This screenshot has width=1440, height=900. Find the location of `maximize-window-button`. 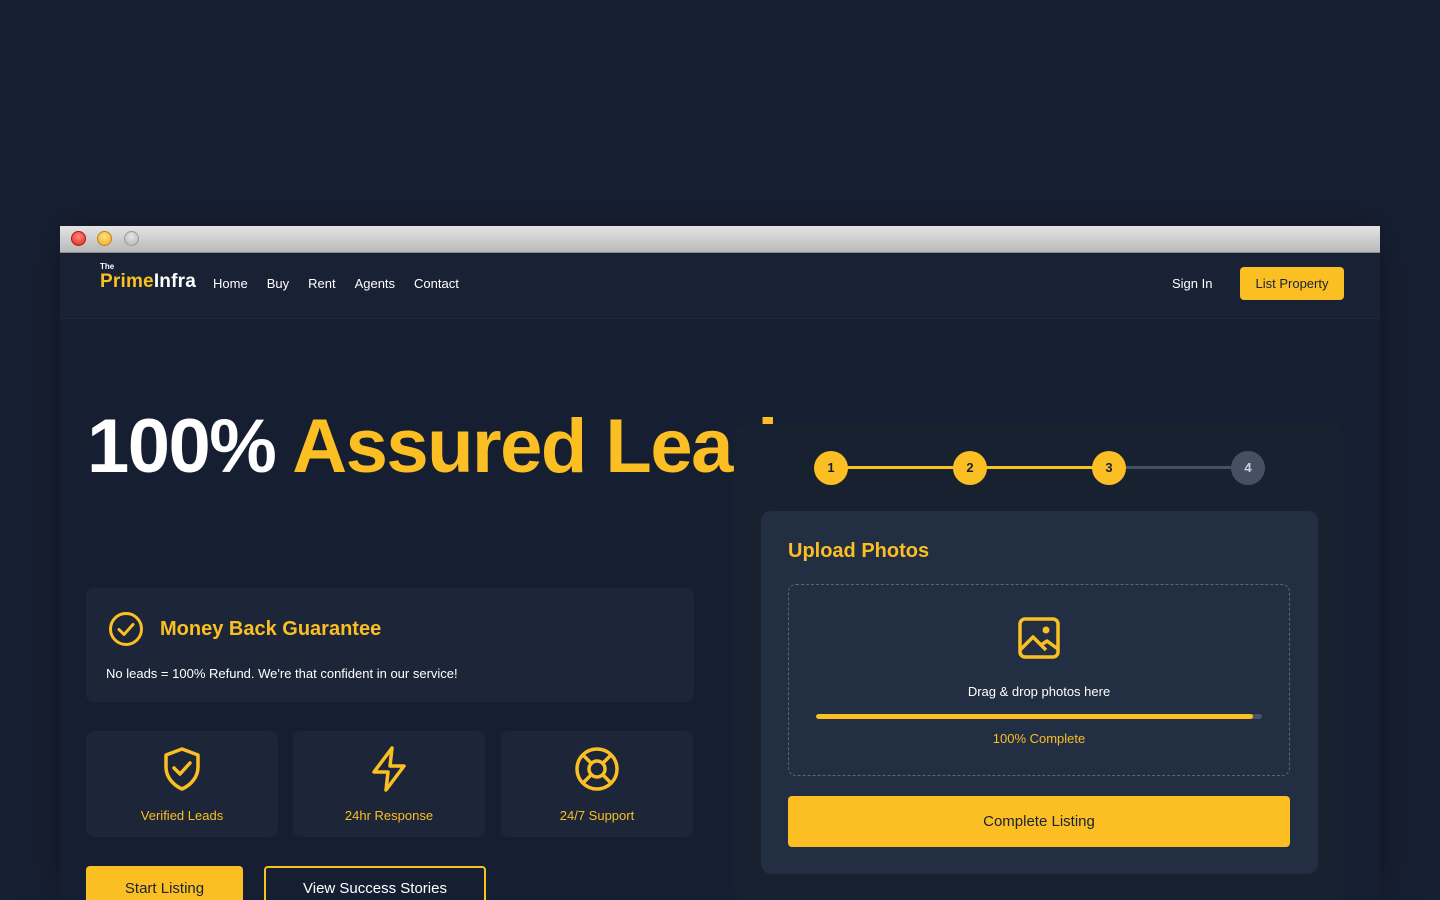

maximize-window-button is located at coordinates (131, 238).